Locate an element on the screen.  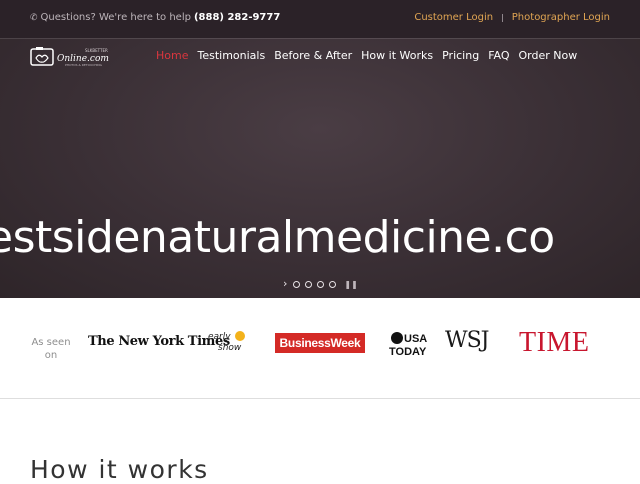
nav-testimonials: Testimonials is located at coordinates (231, 55).